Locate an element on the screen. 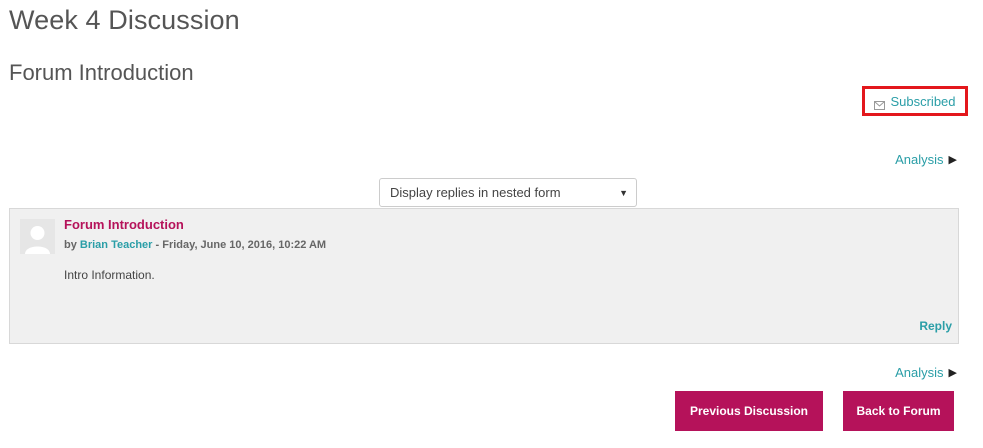  display-mode-value: Display replies in nested form is located at coordinates (475, 192).